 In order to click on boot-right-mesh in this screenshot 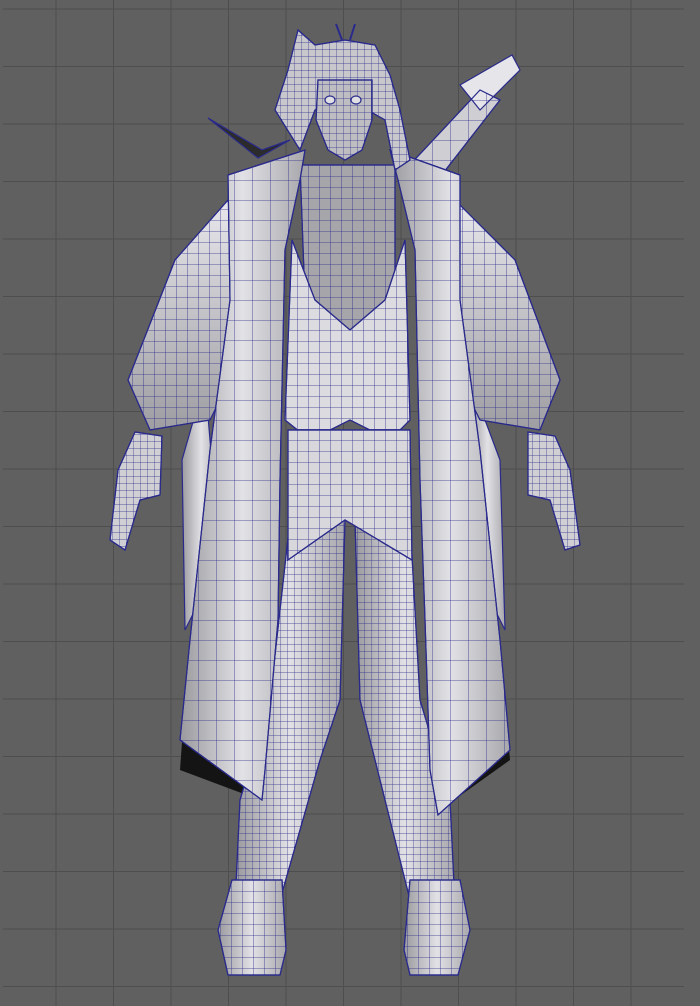, I will do `click(437, 927)`.